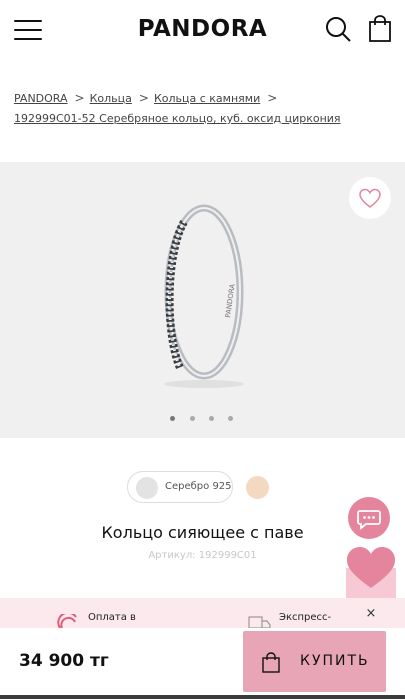 Image resolution: width=405 pixels, height=699 pixels. Describe the element at coordinates (335, 661) in the screenshot. I see `buy-button-label: КУПИТЬ` at that location.